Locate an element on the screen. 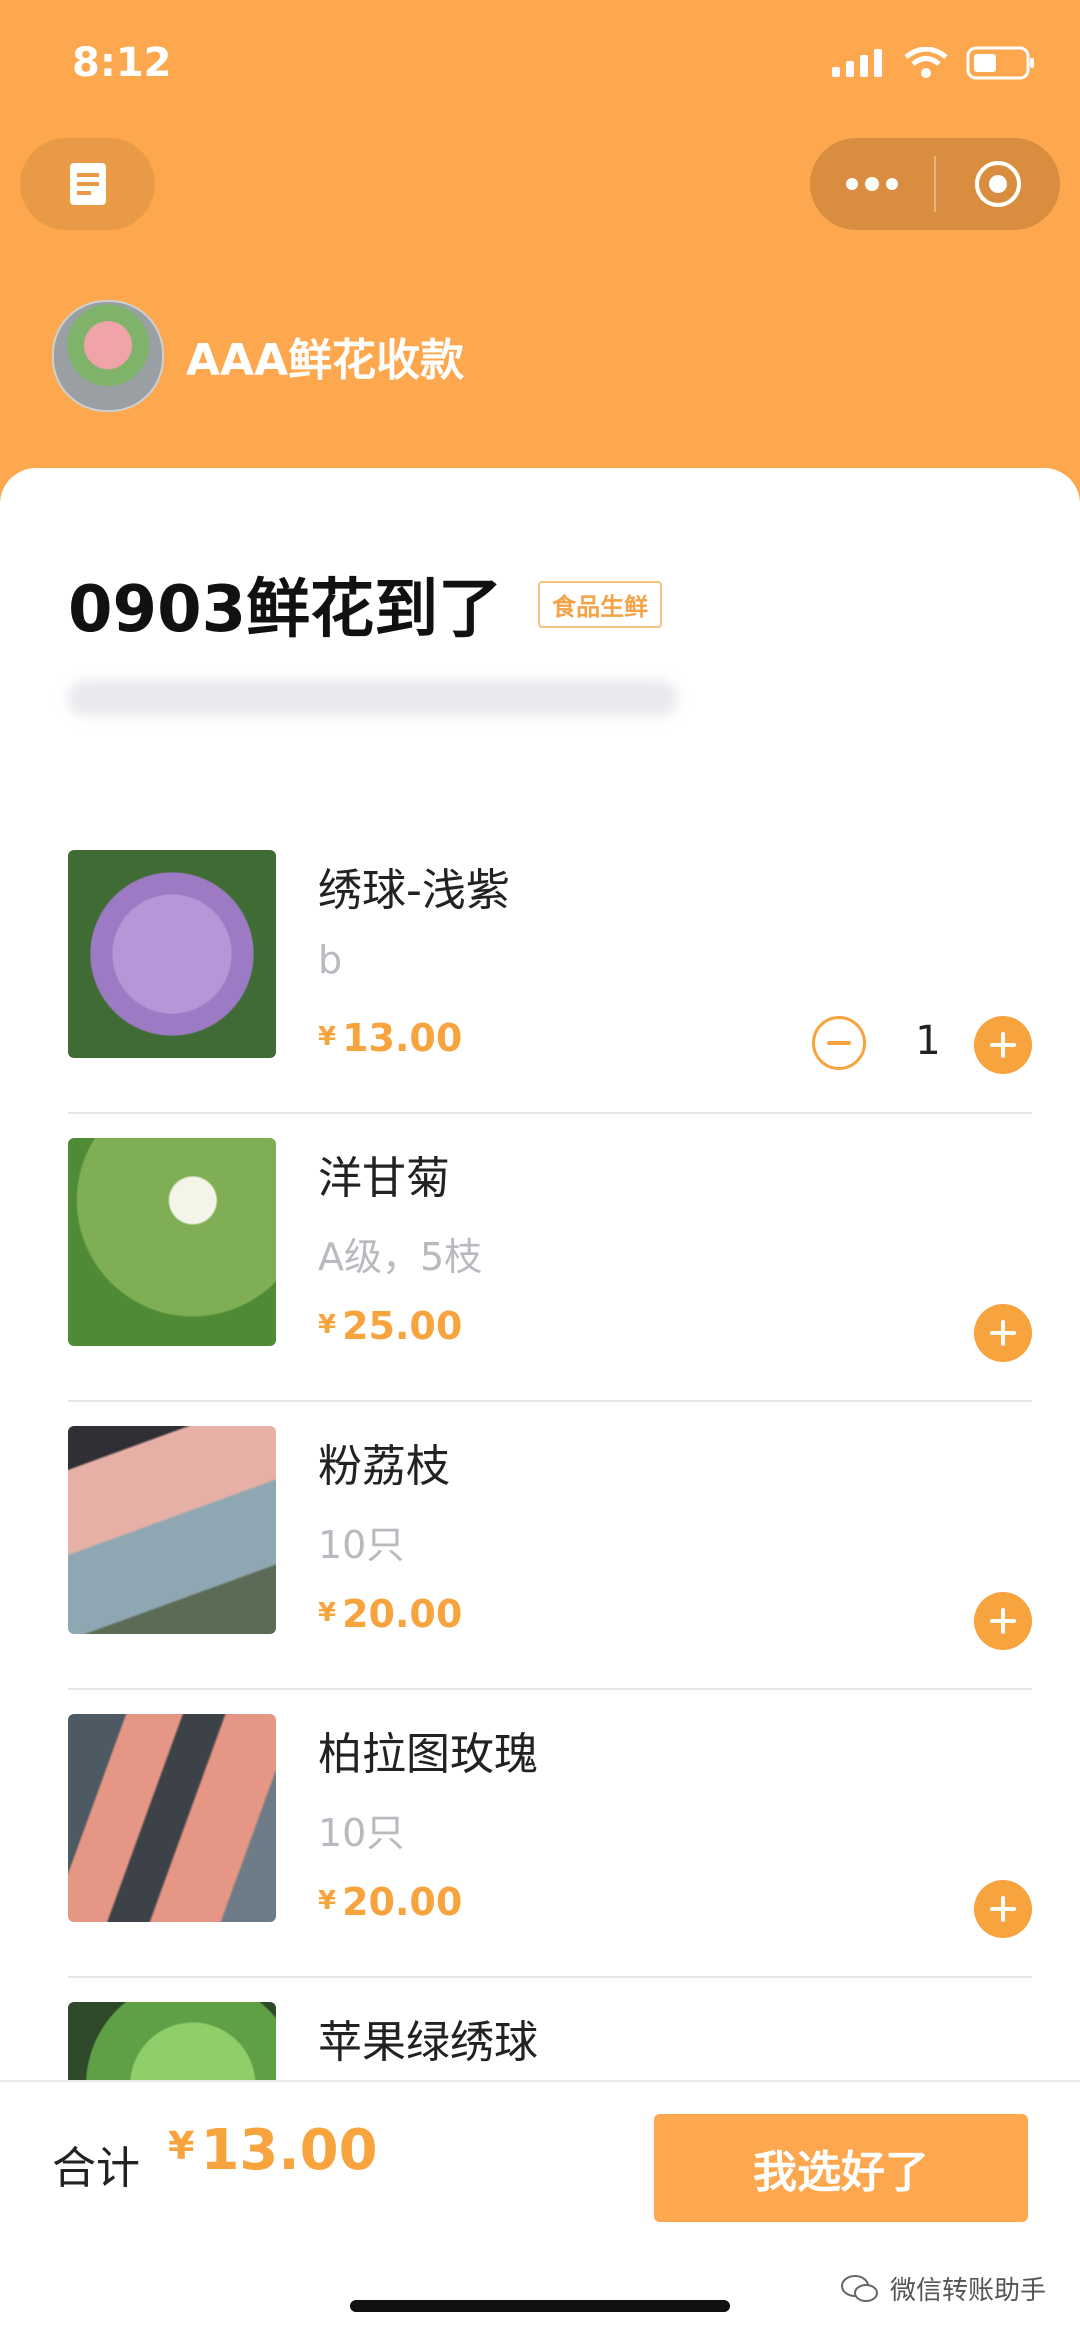 The image size is (1080, 2341). minus-icon is located at coordinates (839, 1043).